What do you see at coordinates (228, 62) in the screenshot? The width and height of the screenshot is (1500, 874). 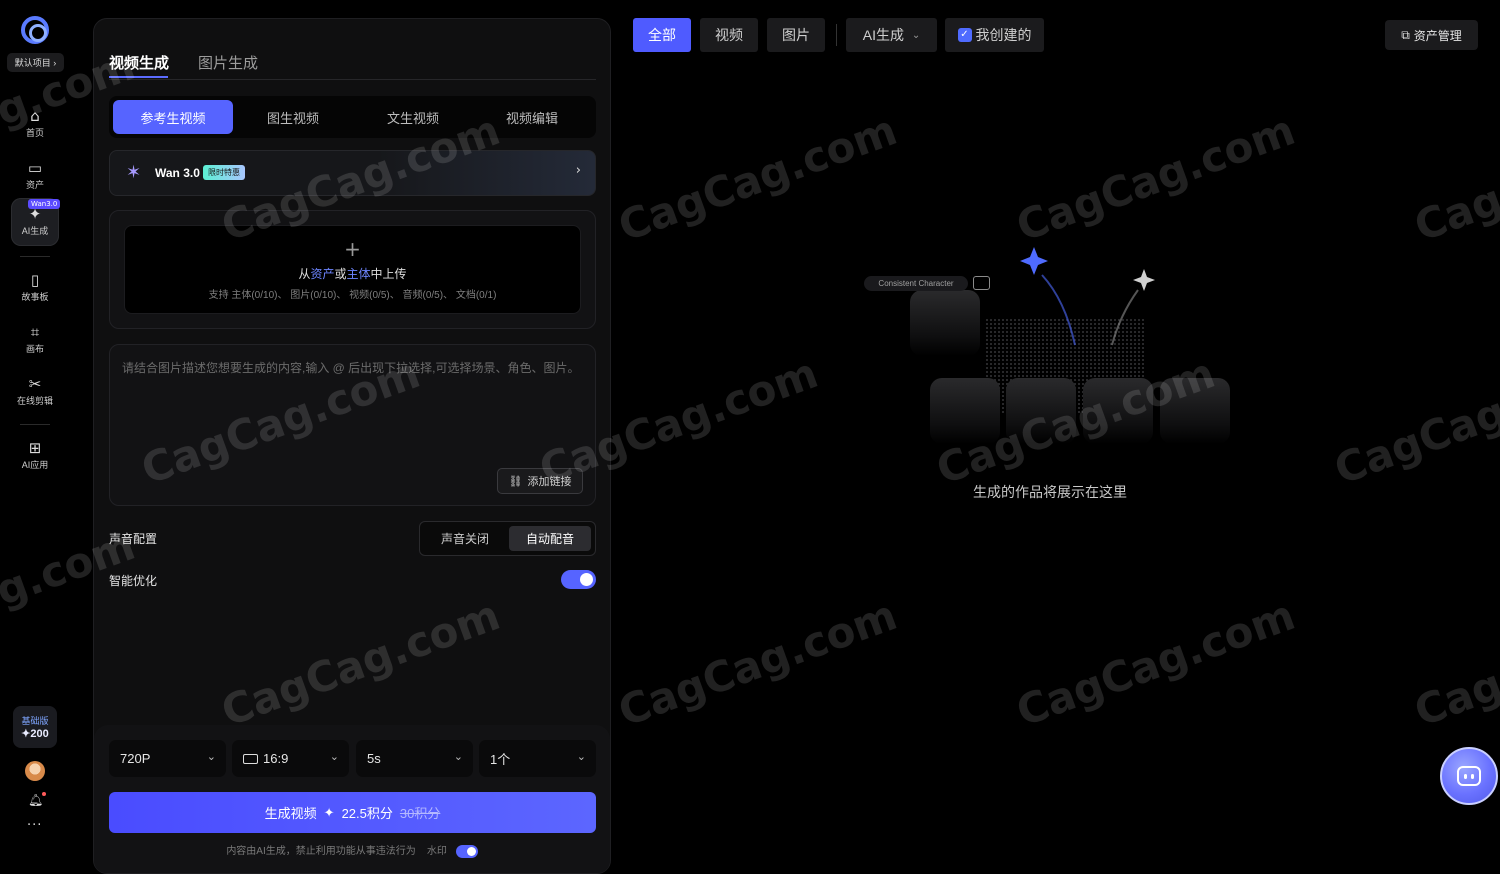 I see `tab-image-generation: 图片生成` at bounding box center [228, 62].